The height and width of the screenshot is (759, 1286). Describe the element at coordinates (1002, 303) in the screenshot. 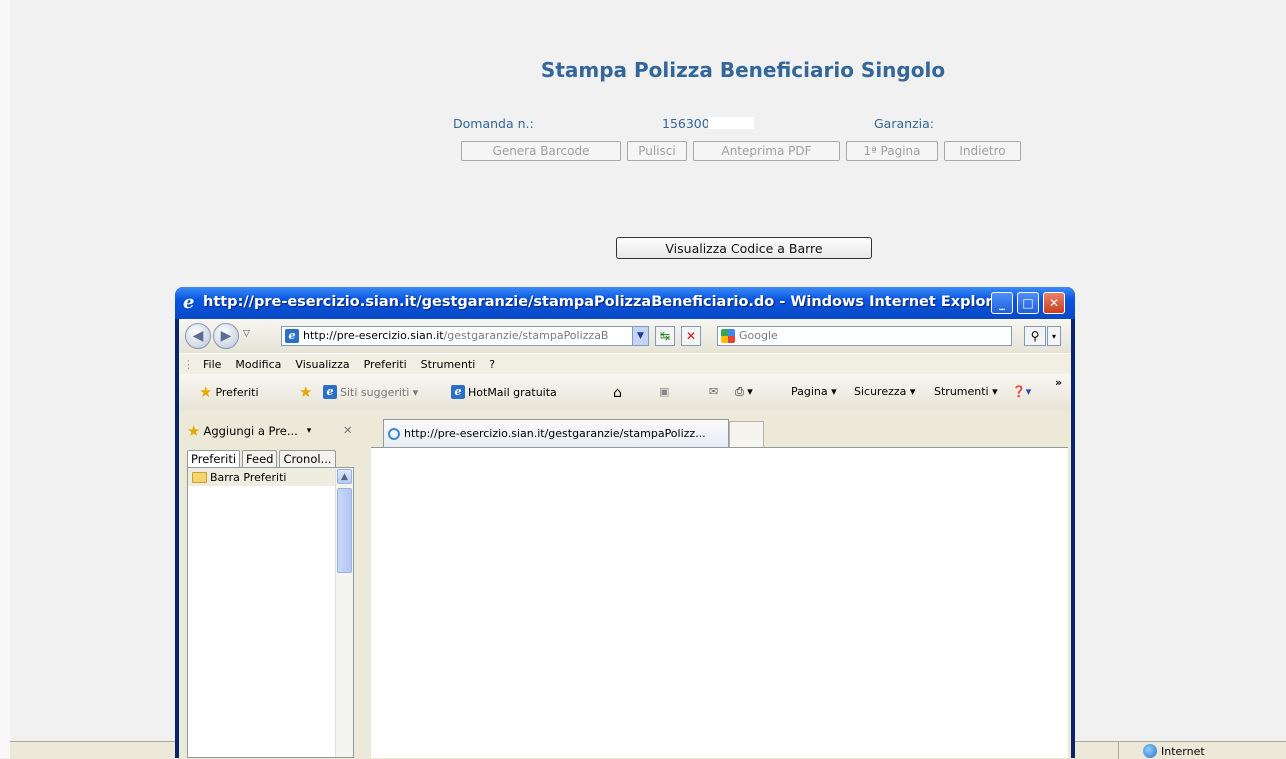

I see `minimize-icon: _` at that location.